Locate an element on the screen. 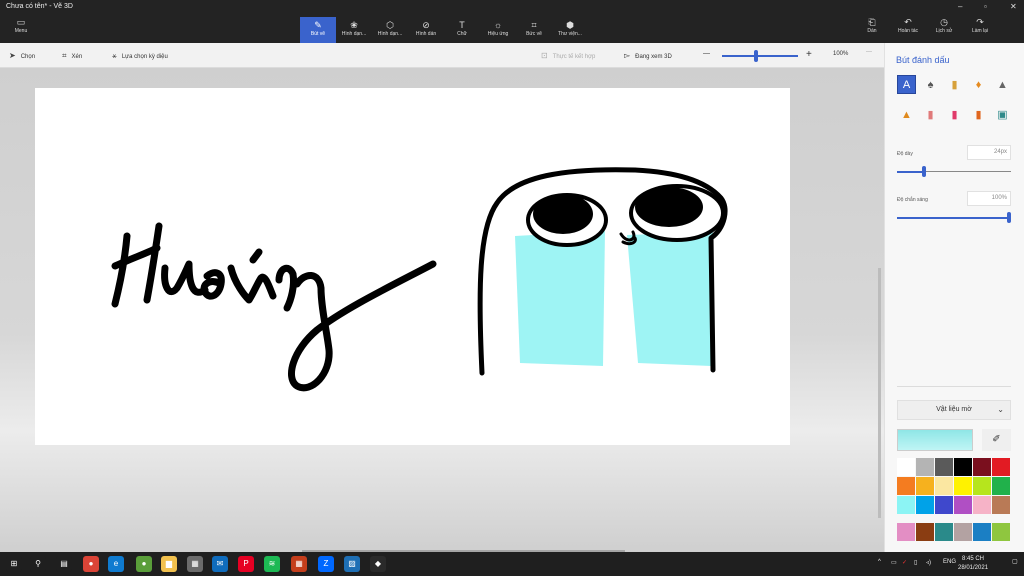  language-indicator: ENG is located at coordinates (949, 562).